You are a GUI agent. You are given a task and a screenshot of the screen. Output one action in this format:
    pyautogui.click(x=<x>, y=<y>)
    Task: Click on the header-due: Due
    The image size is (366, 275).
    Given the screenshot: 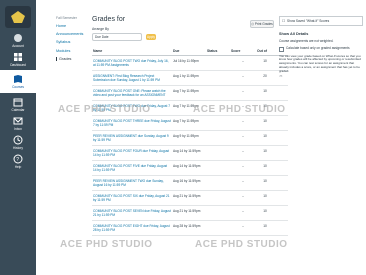 What is the action you would take?
    pyautogui.click(x=189, y=51)
    